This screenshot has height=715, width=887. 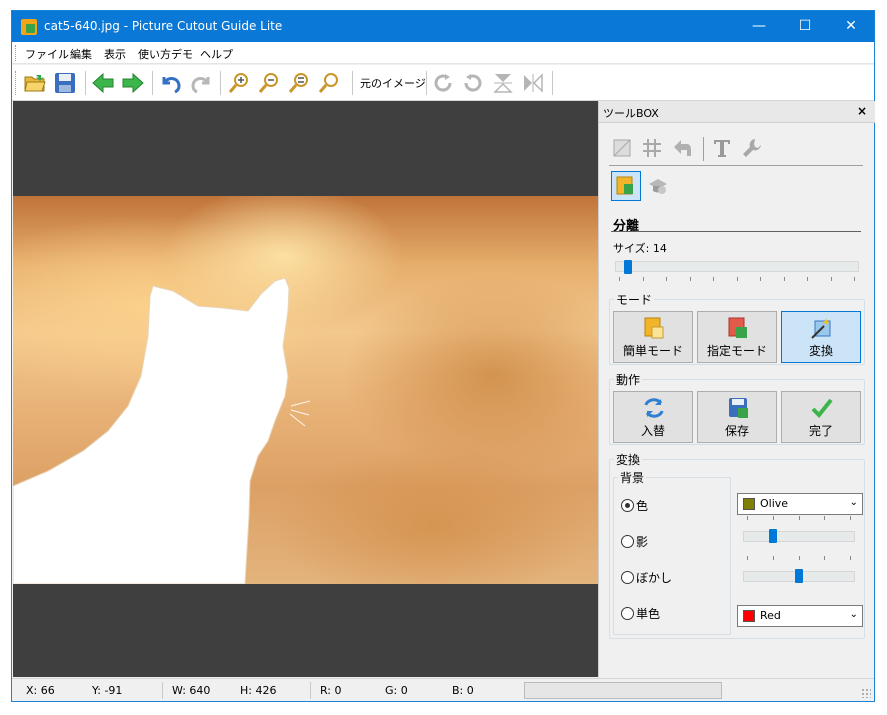 What do you see at coordinates (648, 614) in the screenshot?
I see `radio-mono-label: 単色` at bounding box center [648, 614].